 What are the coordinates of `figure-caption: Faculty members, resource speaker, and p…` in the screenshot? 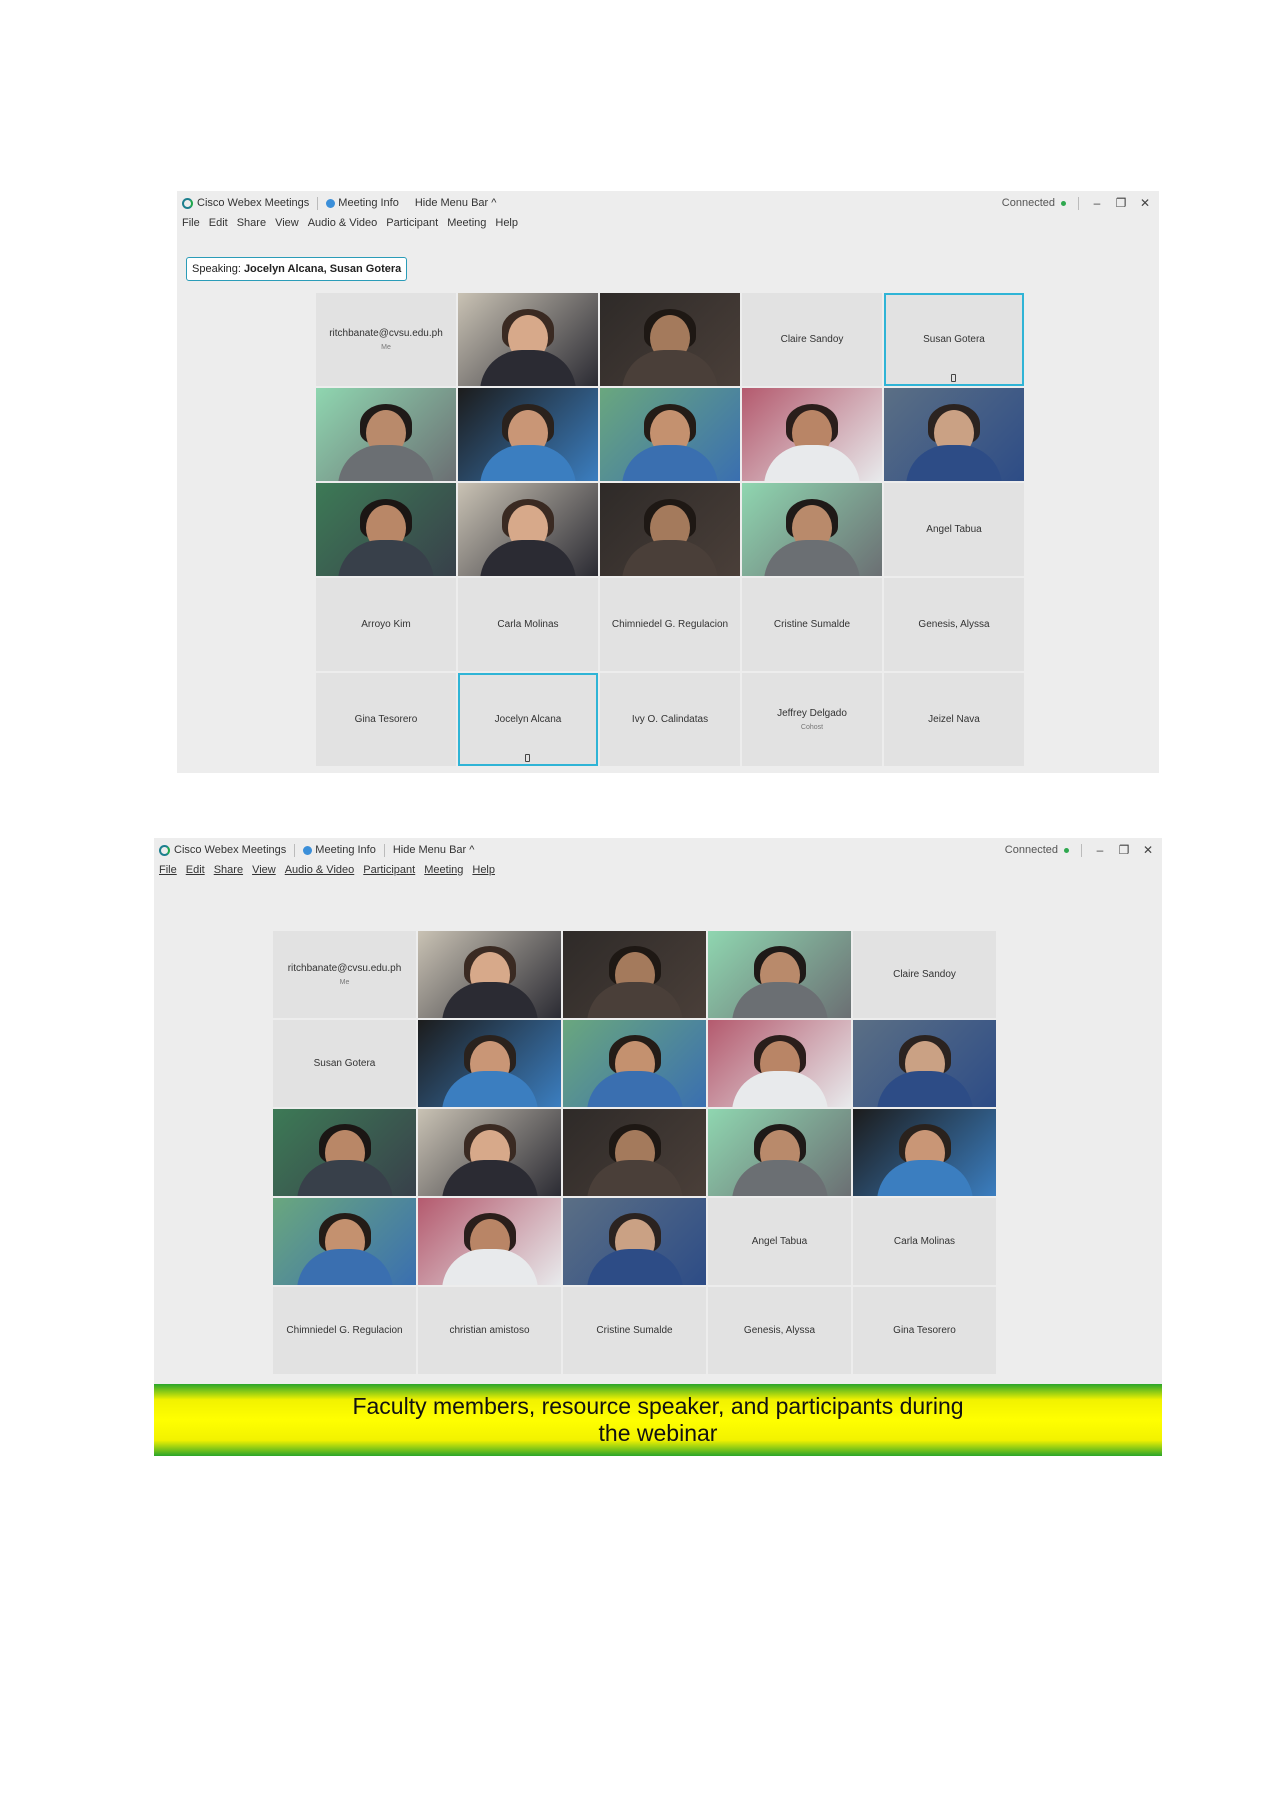 It's located at (658, 1420).